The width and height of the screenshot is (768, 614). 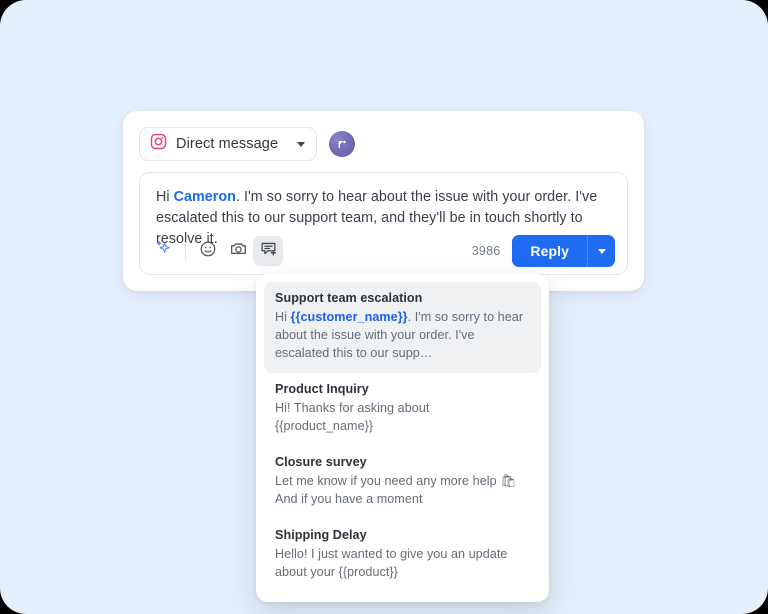 I want to click on composer-toolbar: 3986 Reply, so click(x=383, y=251).